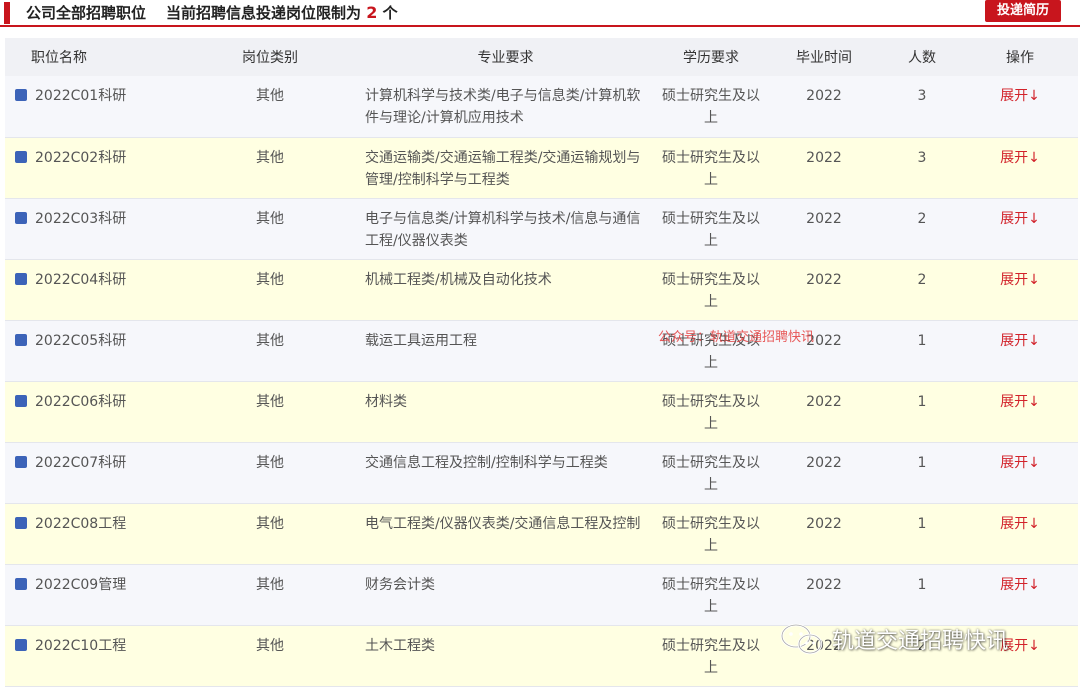 This screenshot has width=1080, height=687. What do you see at coordinates (95, 351) in the screenshot?
I see `job-name-cell: 2022C05科研` at bounding box center [95, 351].